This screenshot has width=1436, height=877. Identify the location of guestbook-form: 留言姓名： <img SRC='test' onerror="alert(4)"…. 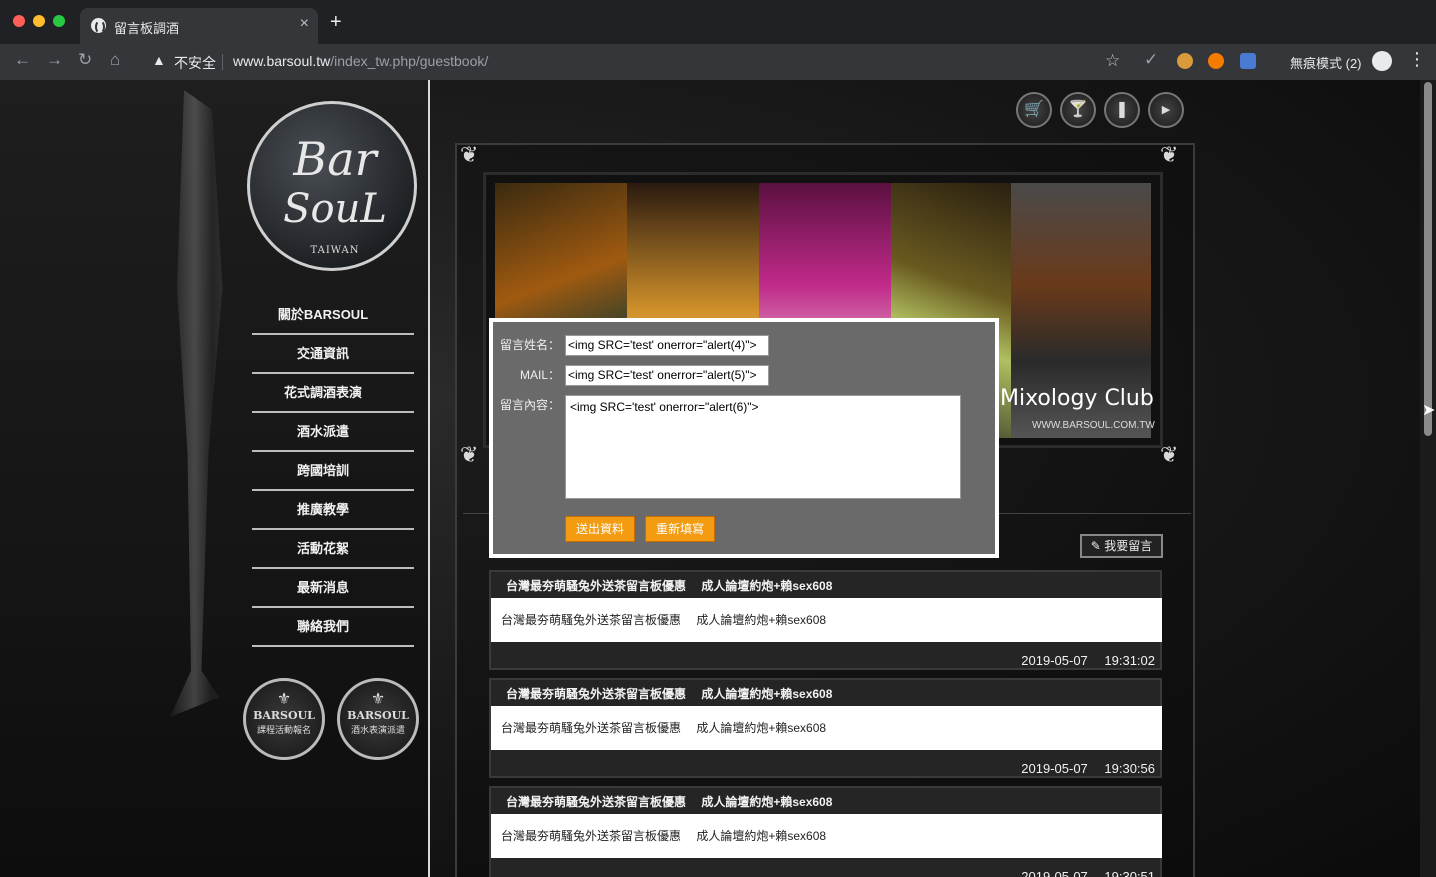
(744, 438).